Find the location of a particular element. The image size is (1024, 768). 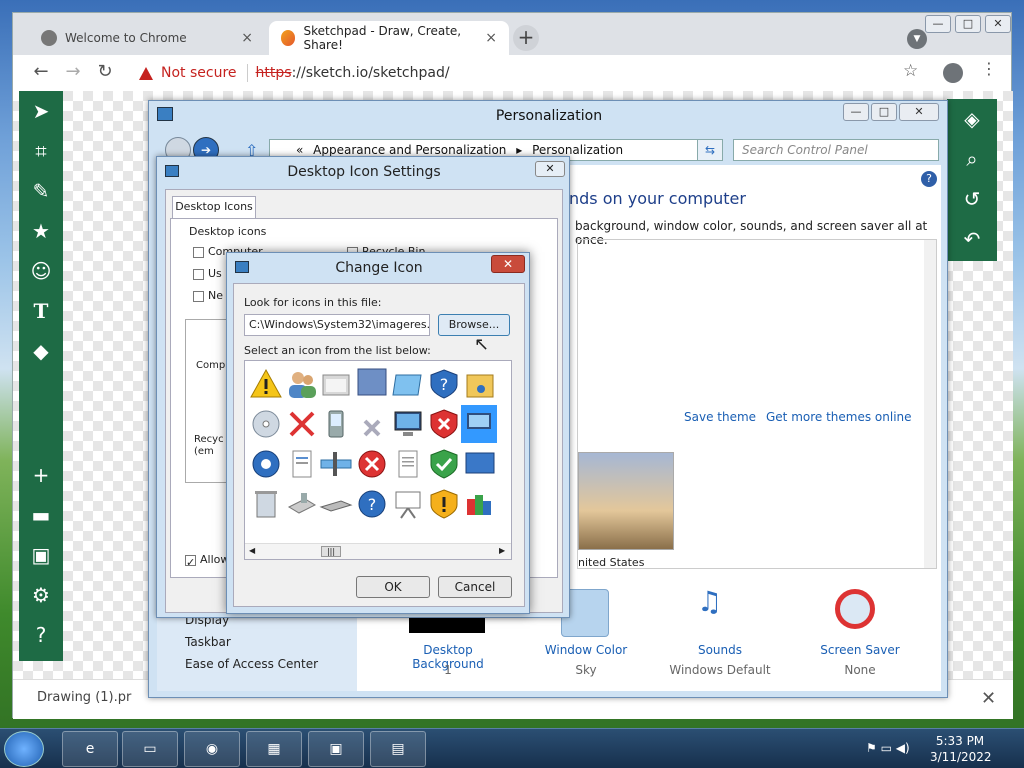

save-theme-link: Save theme is located at coordinates (720, 417).